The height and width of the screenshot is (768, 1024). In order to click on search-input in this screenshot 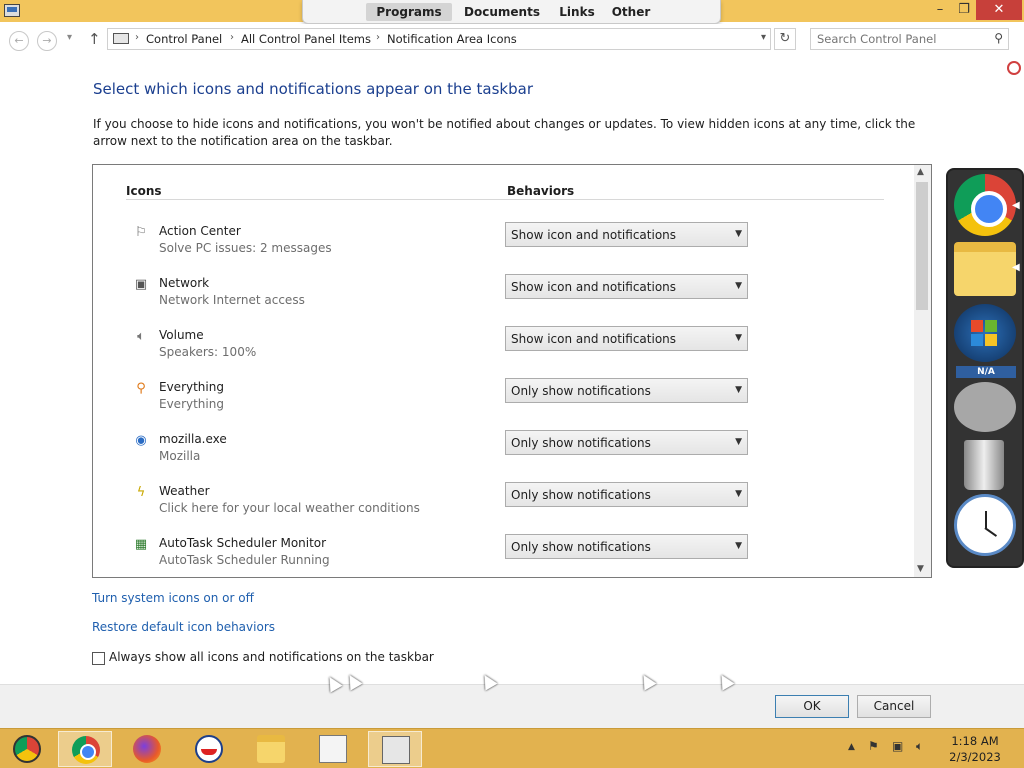, I will do `click(902, 39)`.